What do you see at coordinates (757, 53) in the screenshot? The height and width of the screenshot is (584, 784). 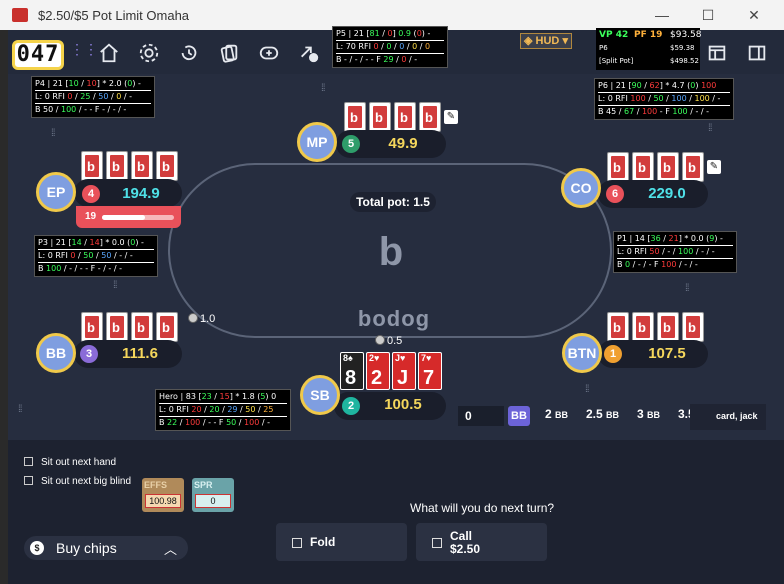 I see `sidebar-toggle-icon` at bounding box center [757, 53].